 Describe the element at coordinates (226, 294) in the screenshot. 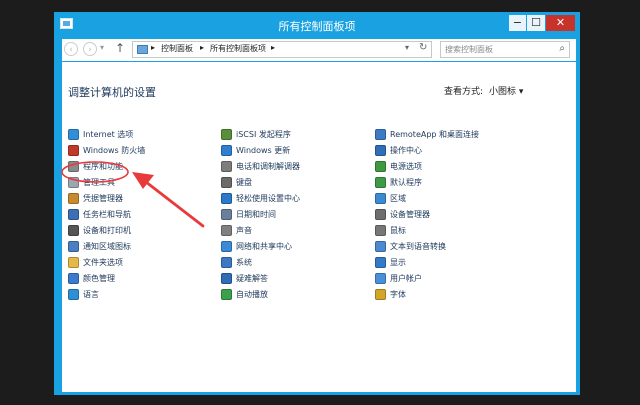

I see `autoplay-icon` at that location.